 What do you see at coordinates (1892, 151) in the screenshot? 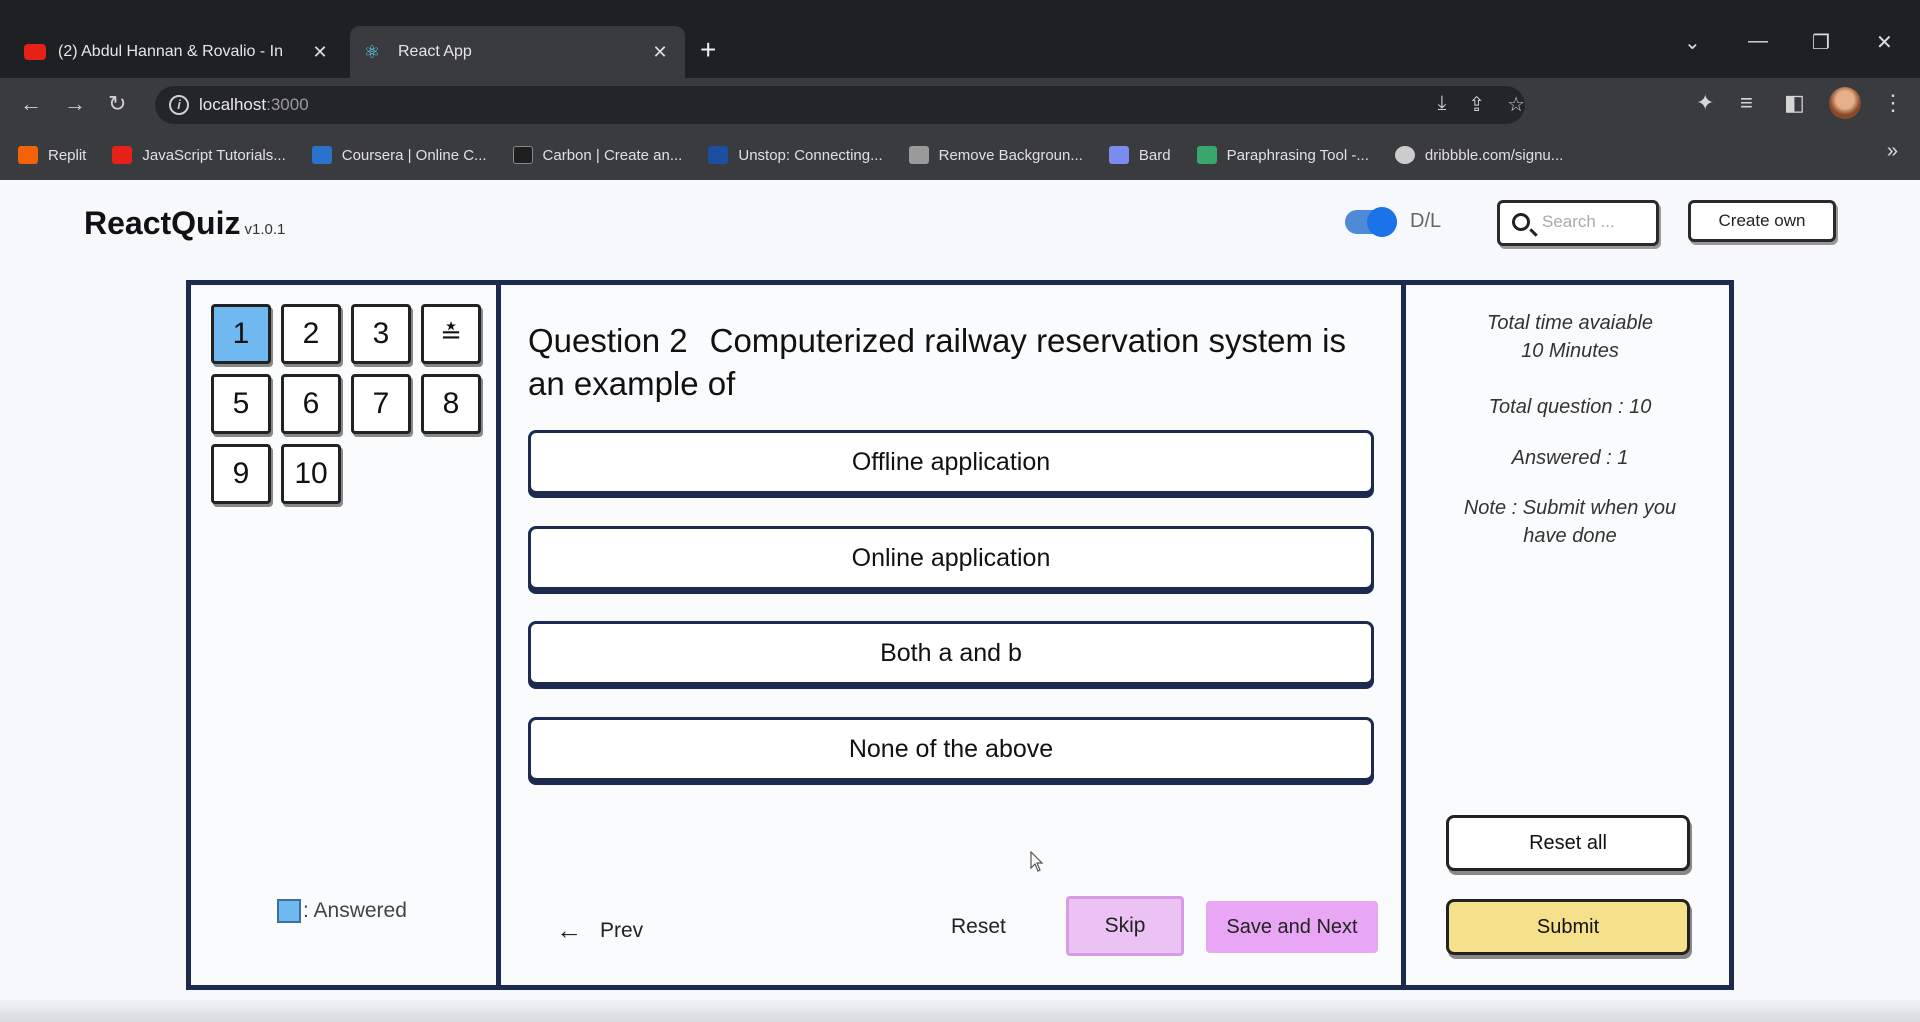
I see `bookmarks-overflow-icon: »` at bounding box center [1892, 151].